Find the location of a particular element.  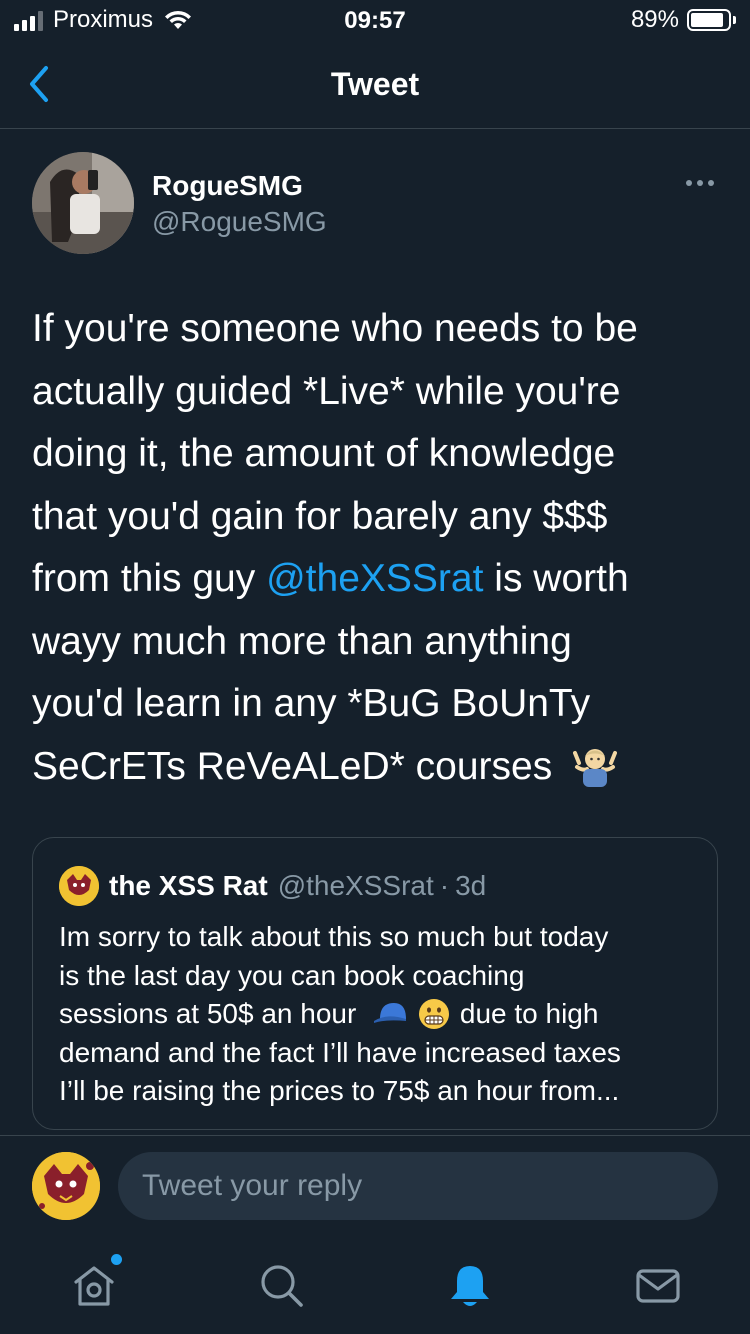

quote-line: is the last day you can book coaching is located at coordinates (292, 975).